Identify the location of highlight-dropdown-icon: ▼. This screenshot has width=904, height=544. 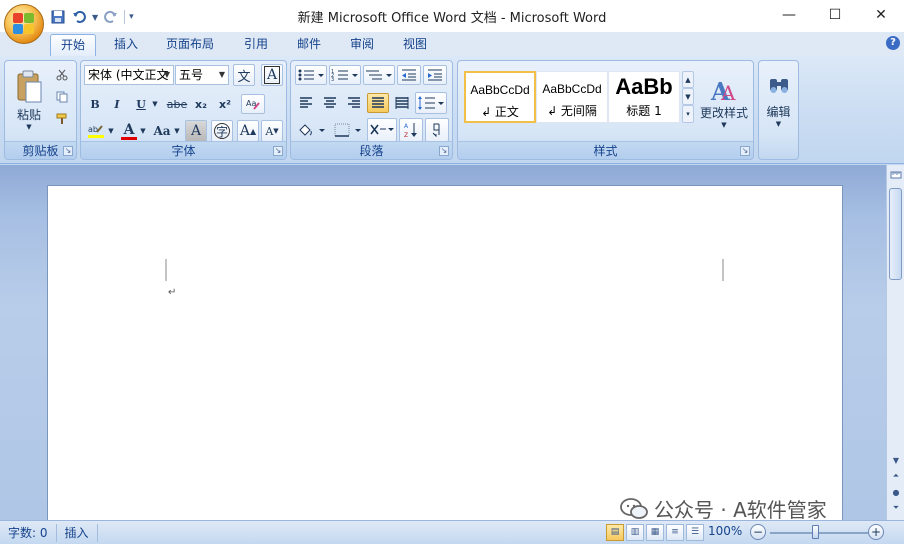
(111, 131).